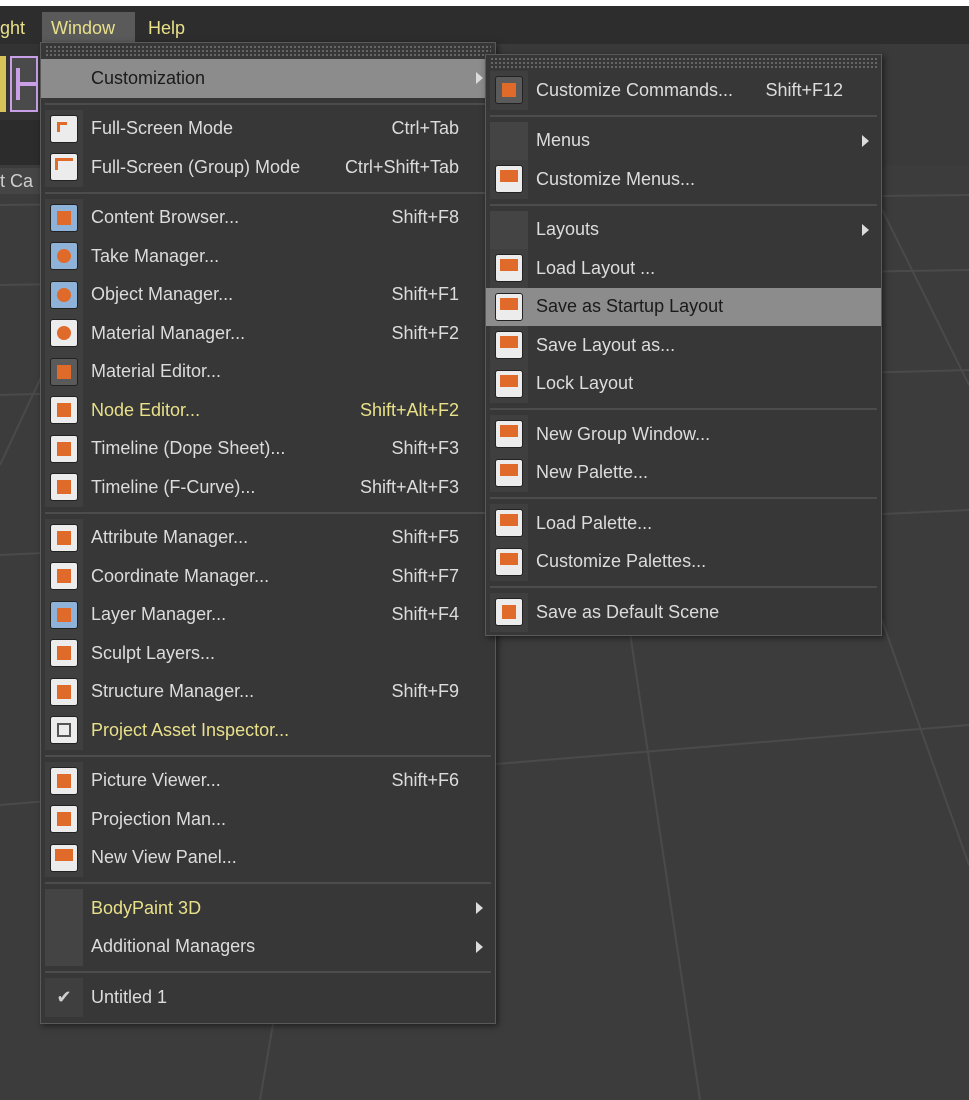 The height and width of the screenshot is (1100, 969). I want to click on window_menu-item-timeline-f-curve: Timeline (F-Curve)... Shift+Alt+F3, so click(268, 487).